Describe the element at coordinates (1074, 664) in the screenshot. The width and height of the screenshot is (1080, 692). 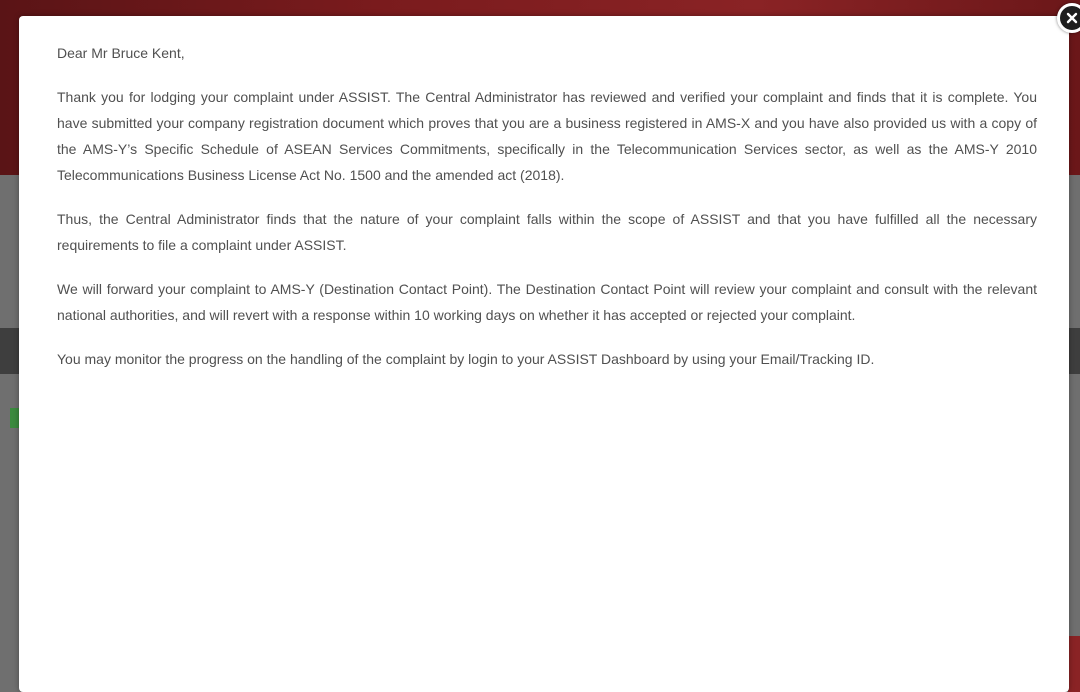
I see `background-red-button` at that location.